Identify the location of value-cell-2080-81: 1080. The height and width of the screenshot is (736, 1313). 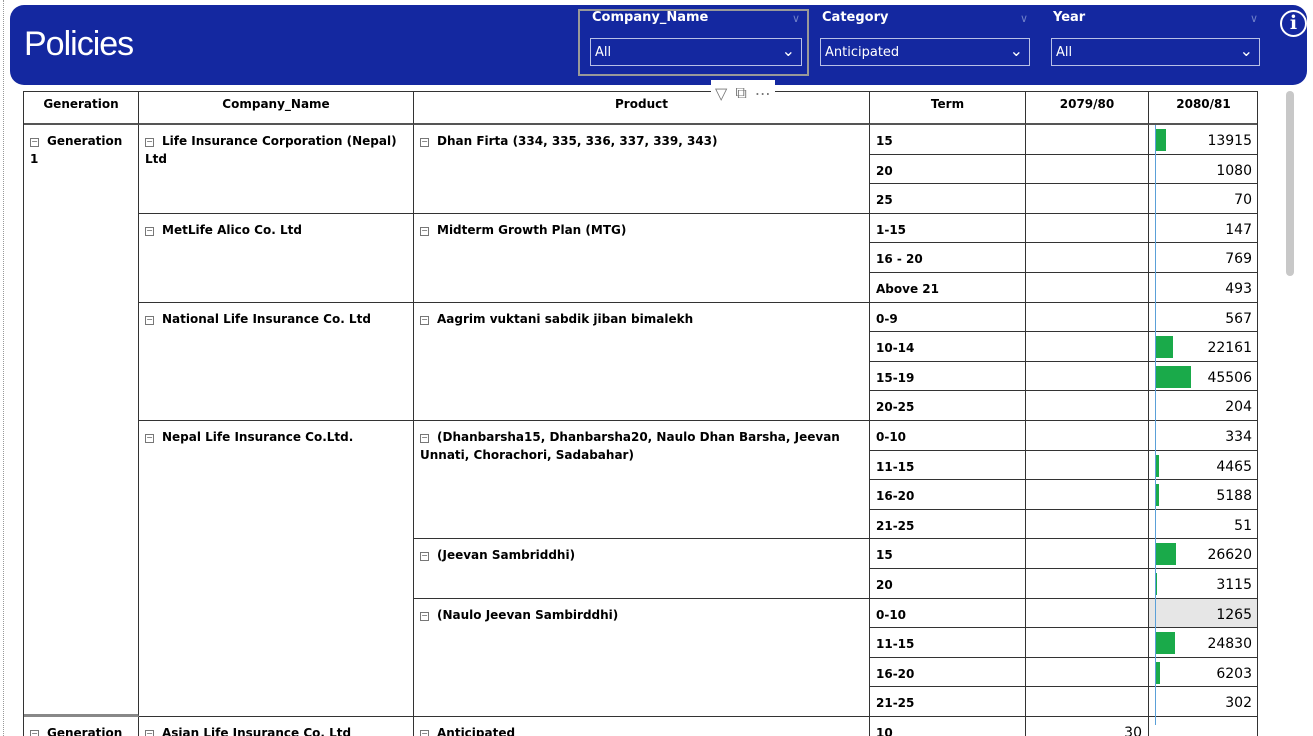
(1203, 170).